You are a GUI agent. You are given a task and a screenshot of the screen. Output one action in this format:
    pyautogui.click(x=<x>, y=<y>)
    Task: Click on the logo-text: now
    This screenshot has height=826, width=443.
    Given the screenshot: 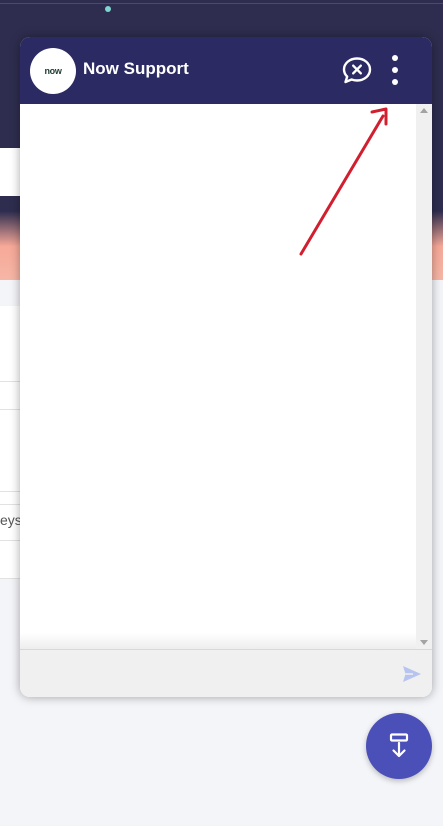 What is the action you would take?
    pyautogui.click(x=53, y=71)
    